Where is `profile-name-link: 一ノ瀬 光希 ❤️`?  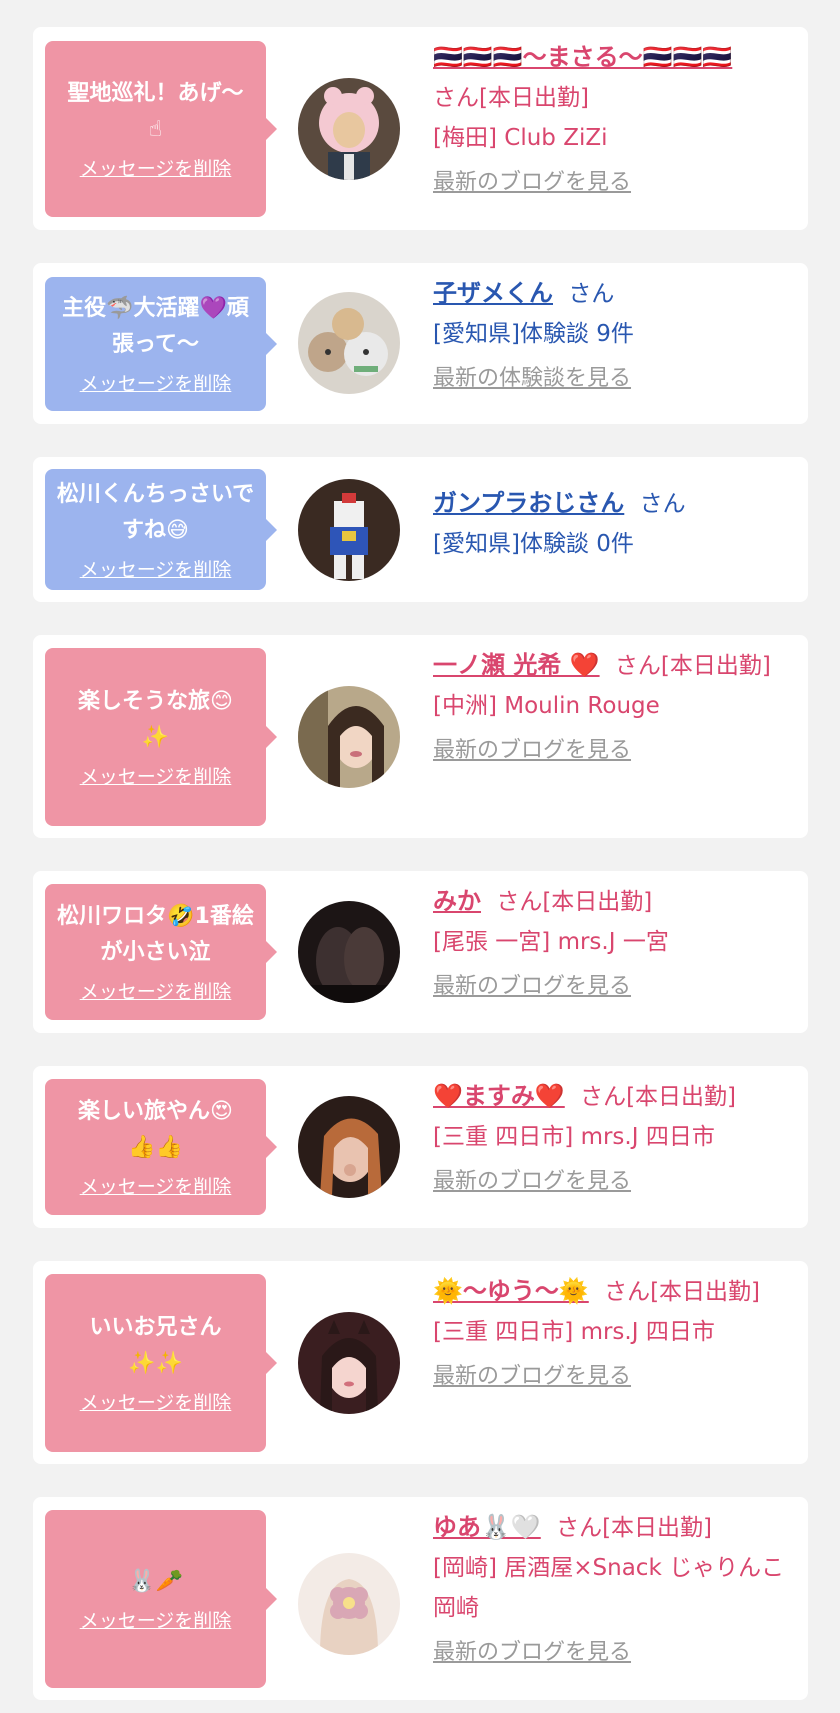 profile-name-link: 一ノ瀬 光希 ❤️ is located at coordinates (516, 665).